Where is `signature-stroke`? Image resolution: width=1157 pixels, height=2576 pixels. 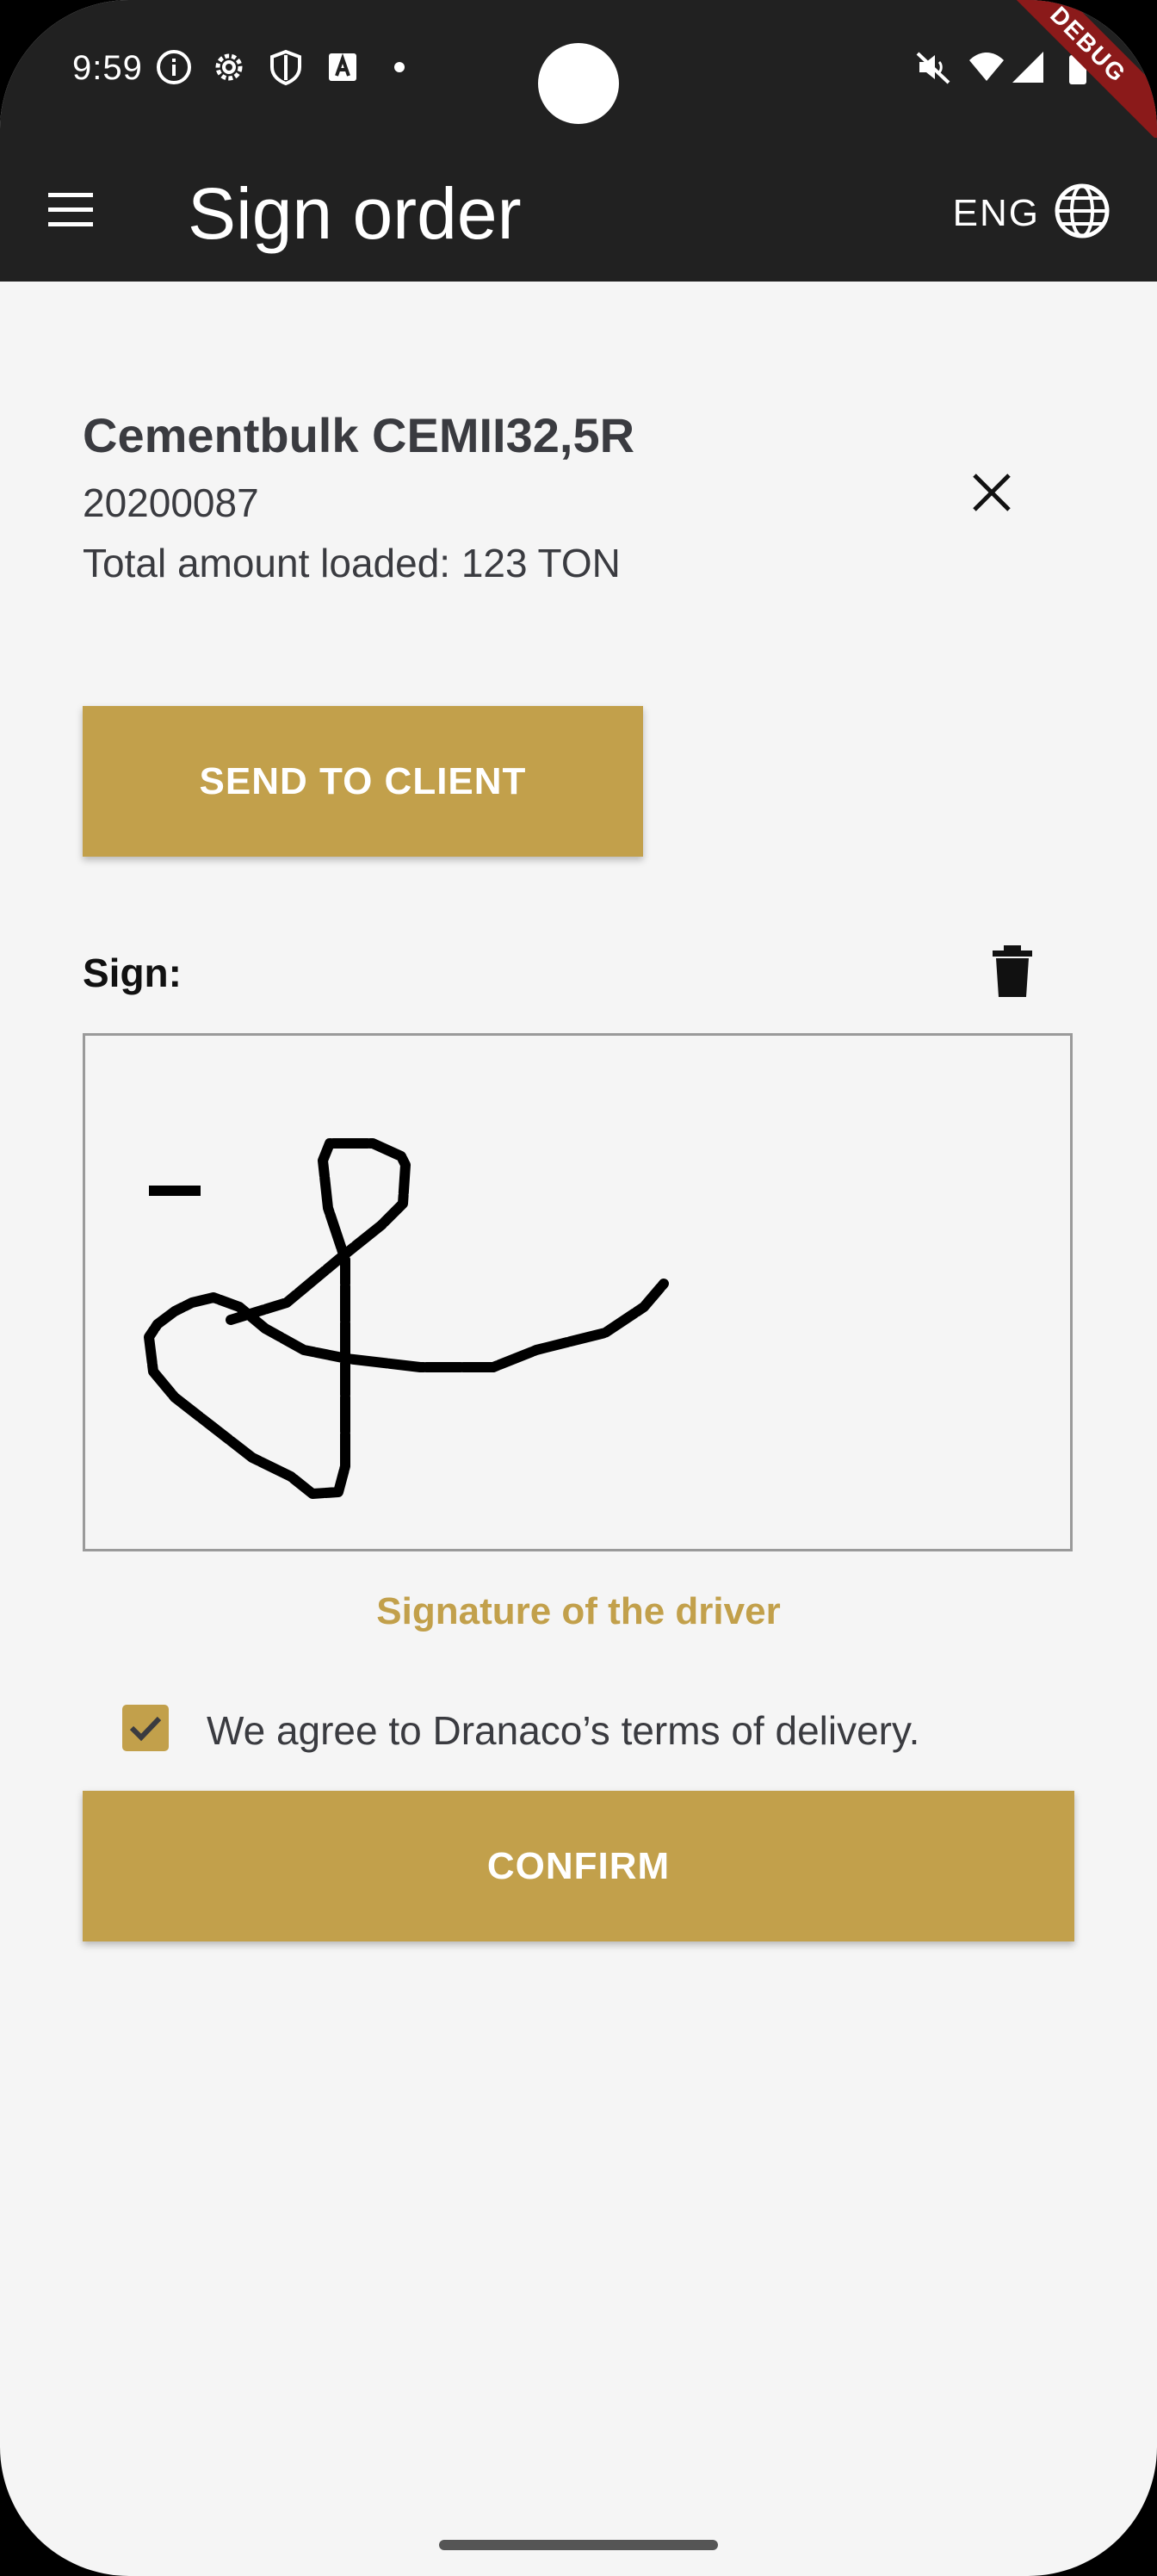
signature-stroke is located at coordinates (407, 1318).